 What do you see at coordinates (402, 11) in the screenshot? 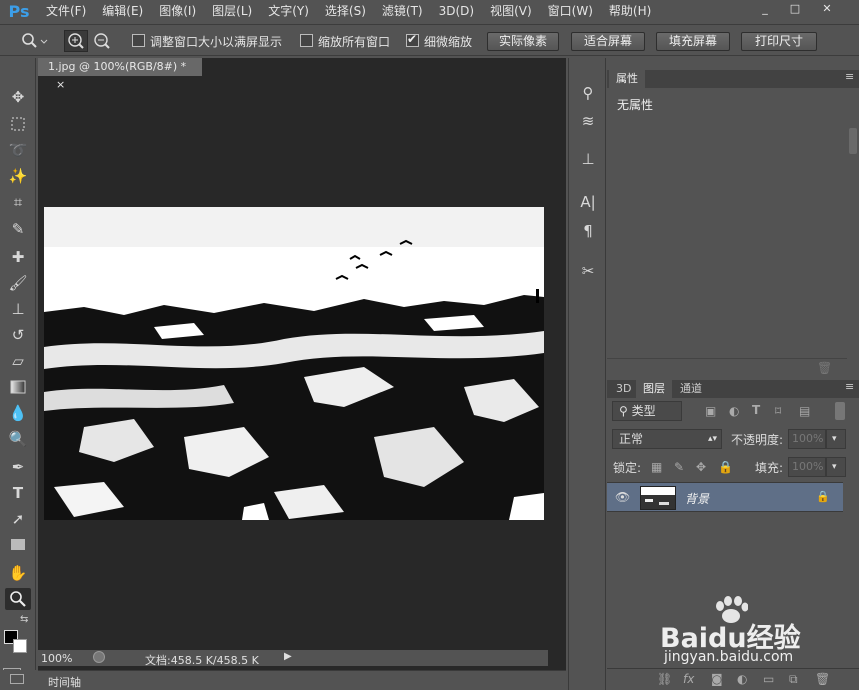
I see `menu-filter: 滤镜(T)` at bounding box center [402, 11].